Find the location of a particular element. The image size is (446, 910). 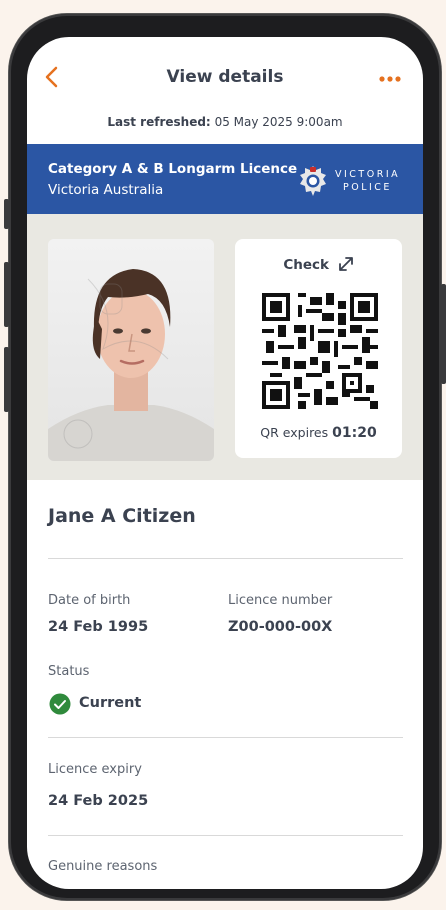

phone-power-button is located at coordinates (443, 334).